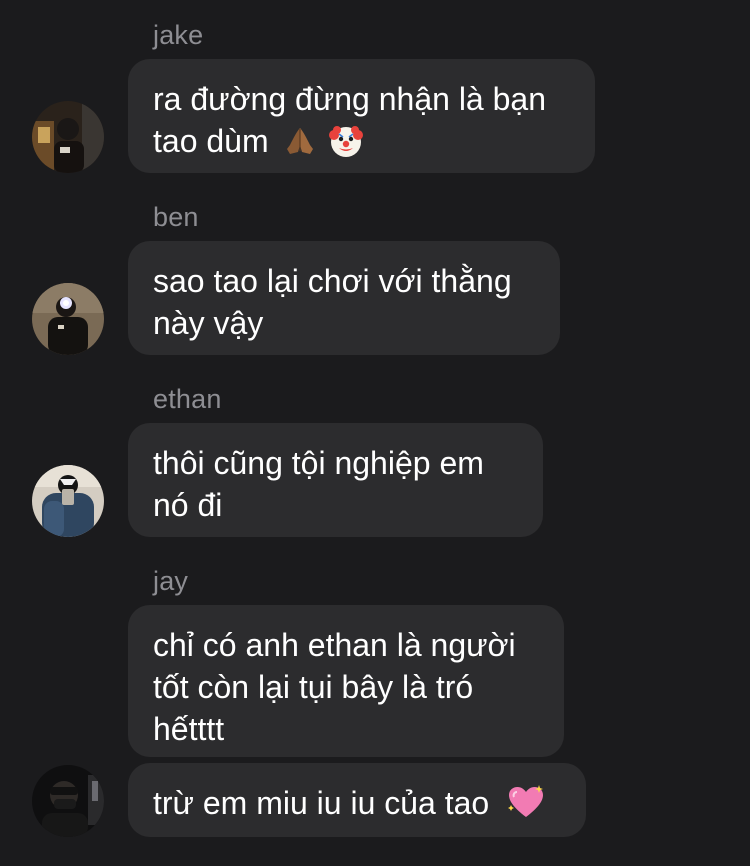 This screenshot has height=866, width=750. I want to click on sender-name: jay, so click(171, 581).